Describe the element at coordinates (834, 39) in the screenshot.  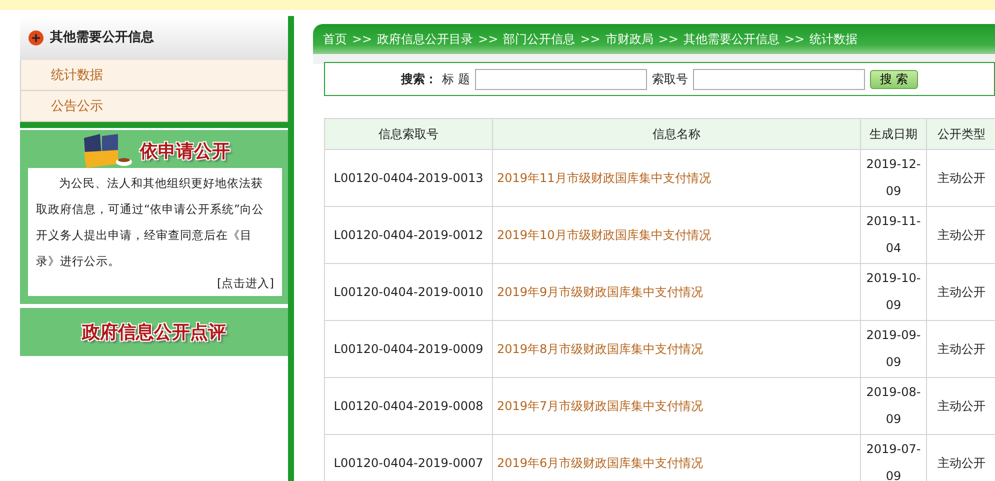
I see `breadcrumb-link: 统计数据` at that location.